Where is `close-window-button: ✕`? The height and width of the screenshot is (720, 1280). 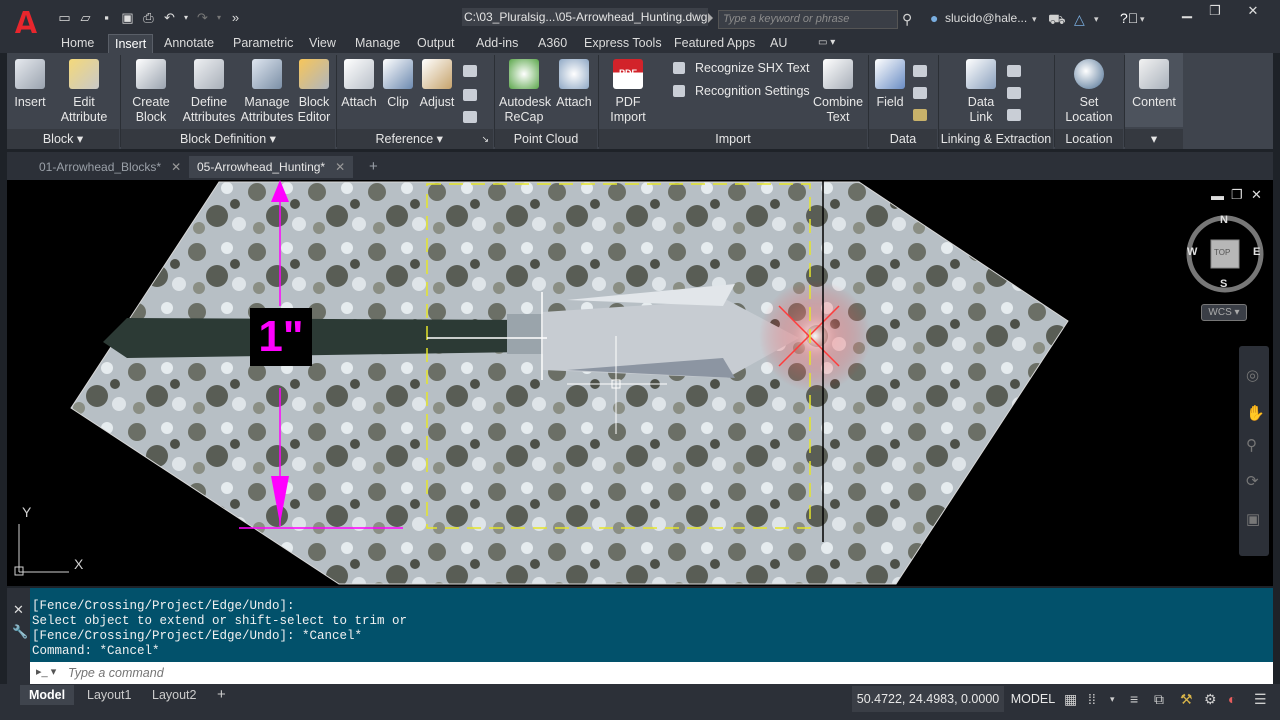 close-window-button: ✕ is located at coordinates (1253, 11).